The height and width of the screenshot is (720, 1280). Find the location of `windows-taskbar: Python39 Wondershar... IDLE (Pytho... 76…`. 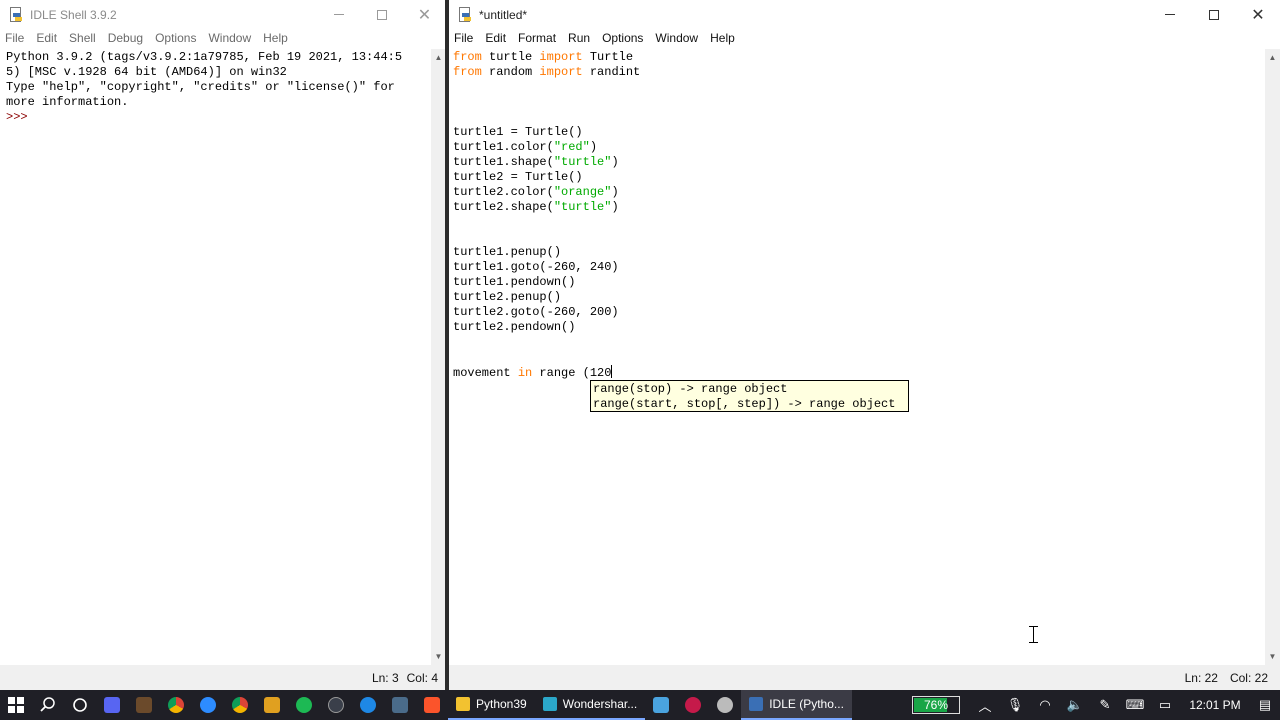

windows-taskbar: Python39 Wondershar... IDLE (Pytho... 76… is located at coordinates (640, 705).